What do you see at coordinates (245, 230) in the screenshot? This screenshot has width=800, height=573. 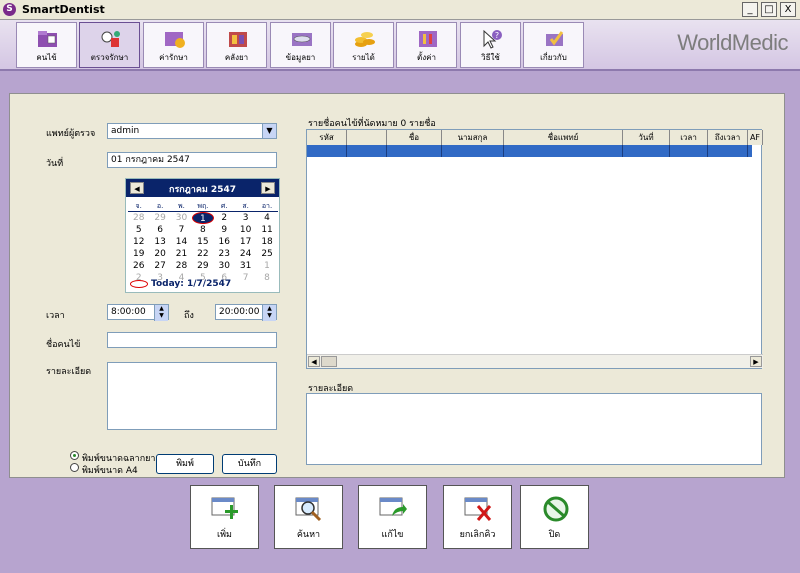 I see `calendar-day: 10` at bounding box center [245, 230].